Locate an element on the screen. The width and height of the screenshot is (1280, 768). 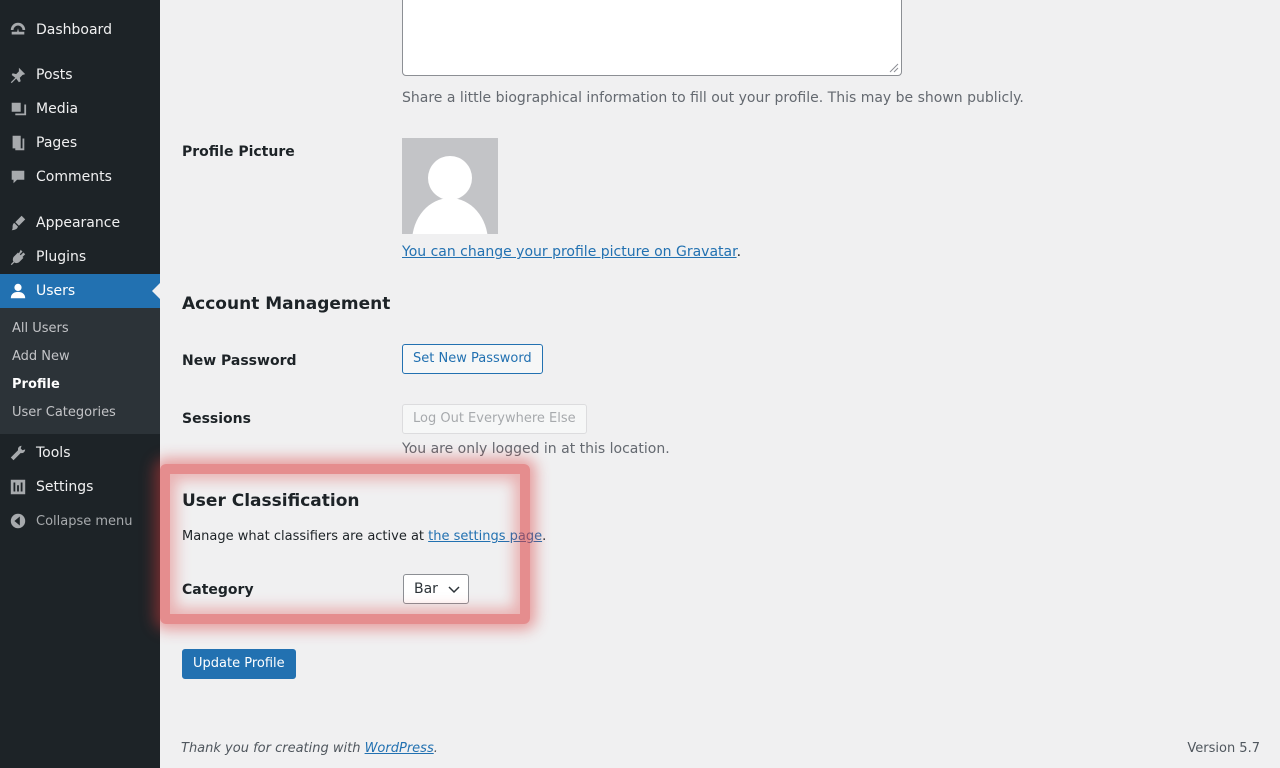
dashboard-icon is located at coordinates (18, 30).